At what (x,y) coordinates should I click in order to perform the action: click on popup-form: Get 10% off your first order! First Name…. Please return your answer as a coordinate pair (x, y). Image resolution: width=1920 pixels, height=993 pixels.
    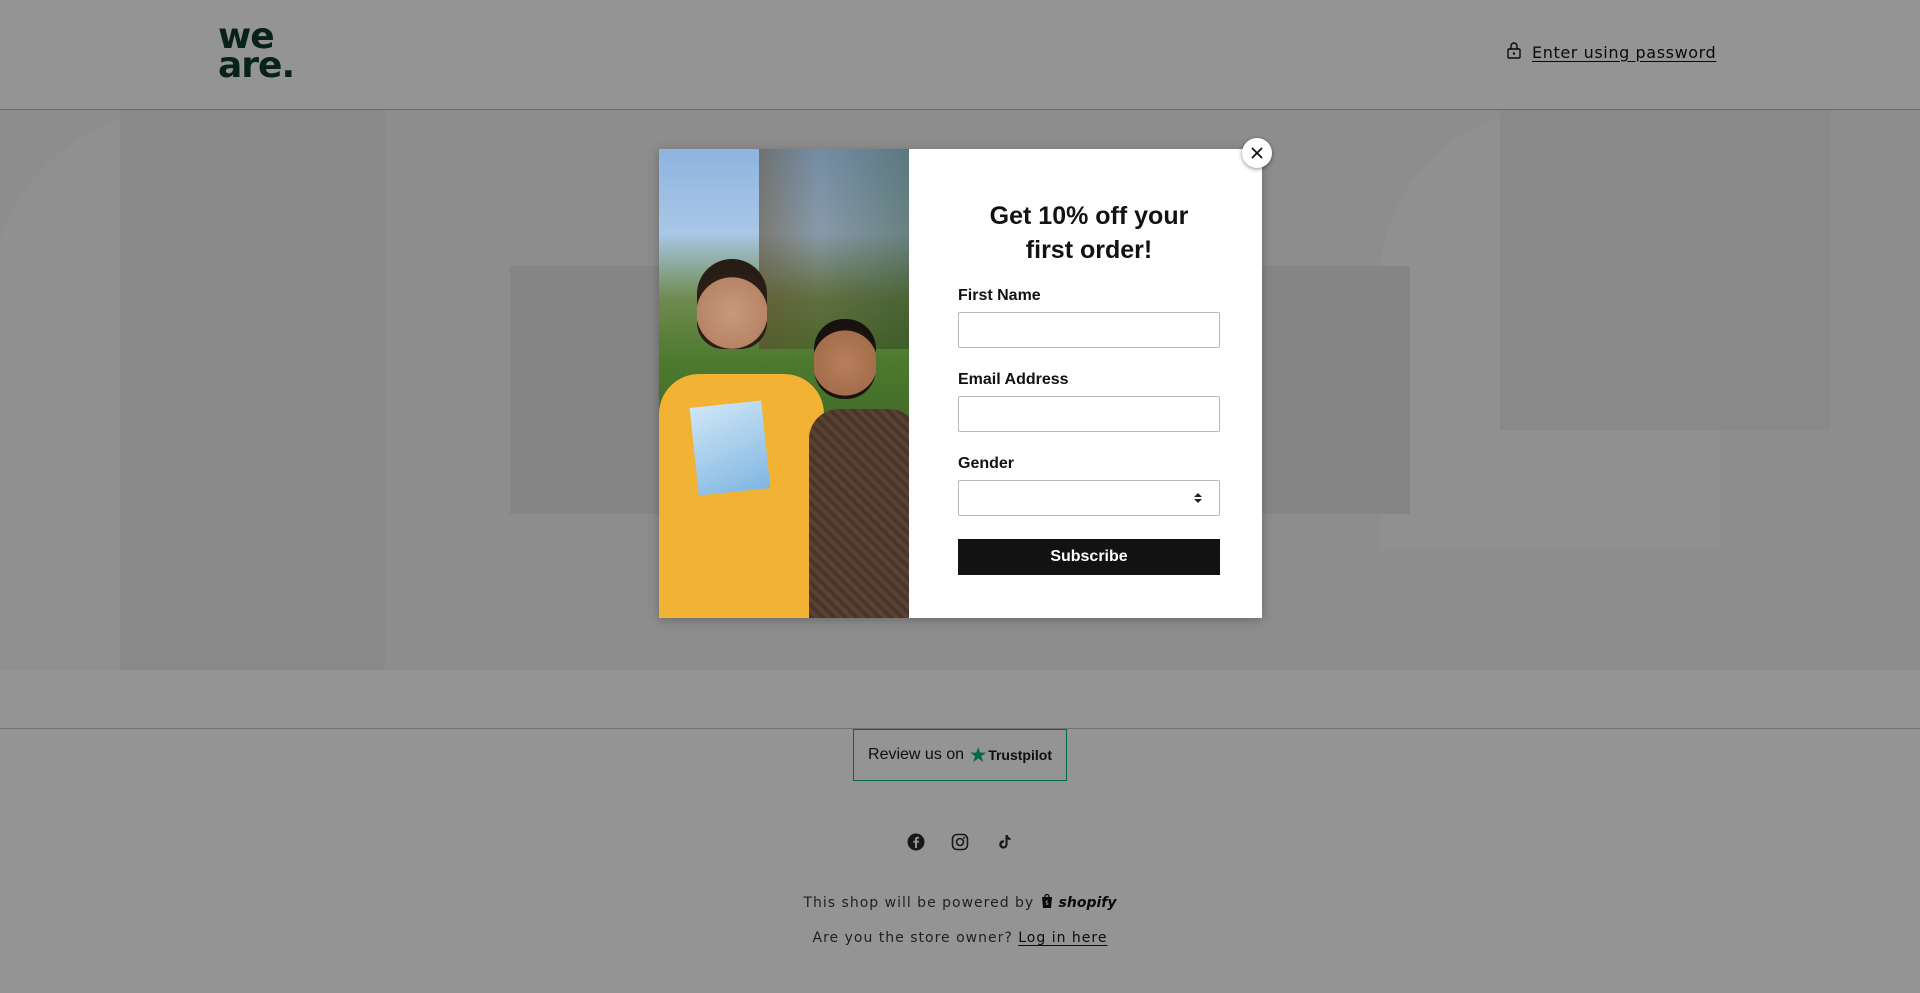
    Looking at the image, I should click on (1085, 383).